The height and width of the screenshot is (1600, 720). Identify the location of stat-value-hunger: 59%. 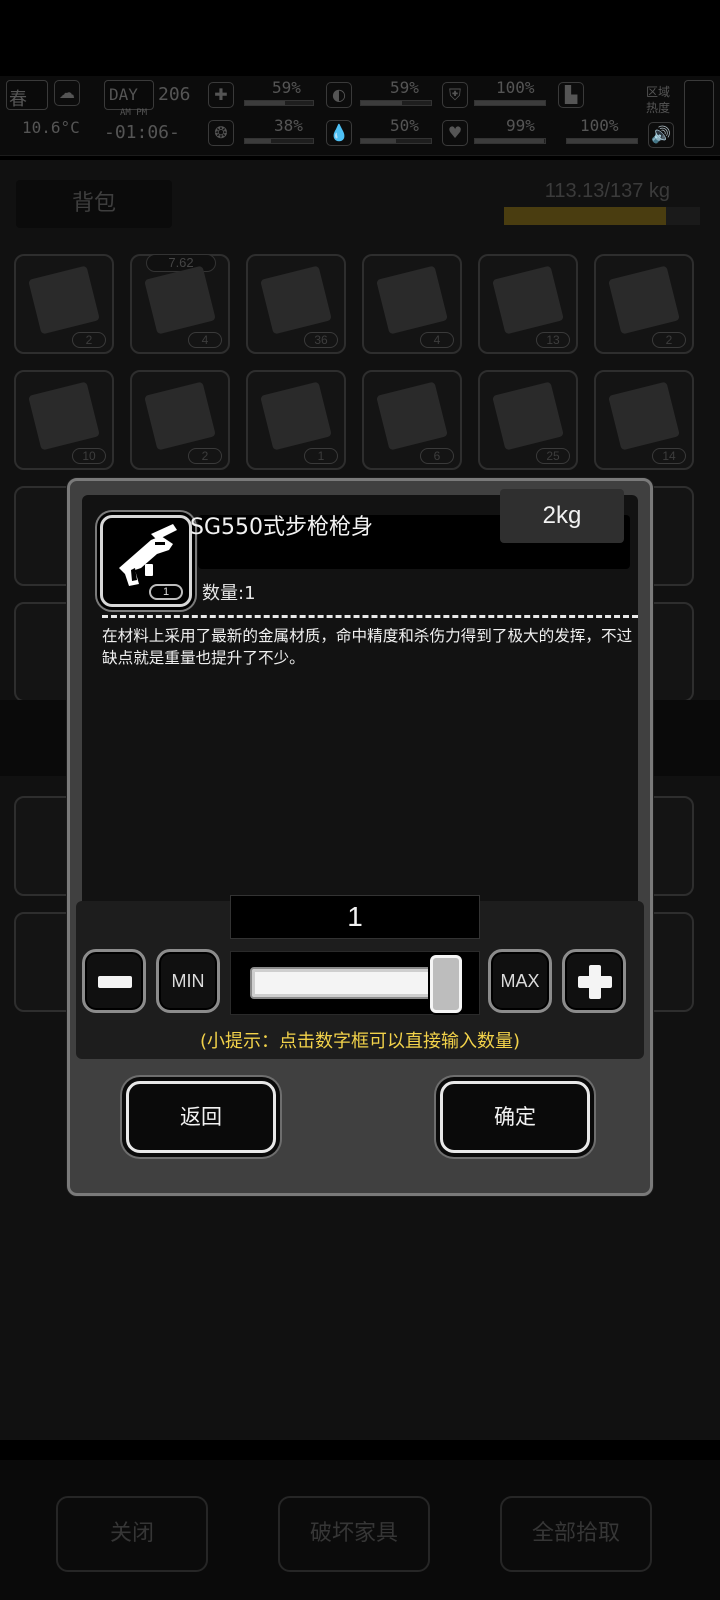
(404, 87).